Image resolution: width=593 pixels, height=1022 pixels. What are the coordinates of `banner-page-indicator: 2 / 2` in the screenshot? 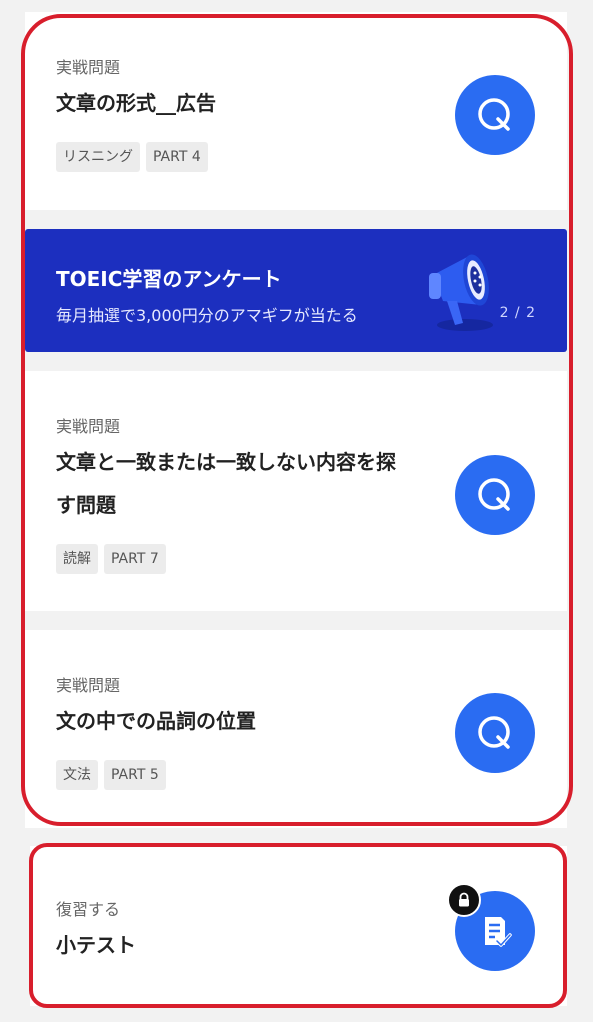 It's located at (517, 313).